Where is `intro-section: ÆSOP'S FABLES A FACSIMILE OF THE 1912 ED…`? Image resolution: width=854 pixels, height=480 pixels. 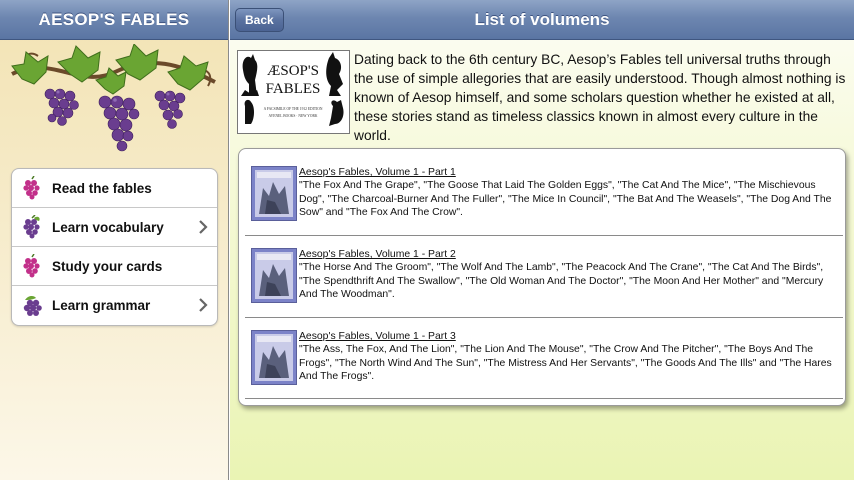
intro-section: ÆSOP'S FABLES A FACSIMILE OF THE 1912 ED… is located at coordinates (542, 96).